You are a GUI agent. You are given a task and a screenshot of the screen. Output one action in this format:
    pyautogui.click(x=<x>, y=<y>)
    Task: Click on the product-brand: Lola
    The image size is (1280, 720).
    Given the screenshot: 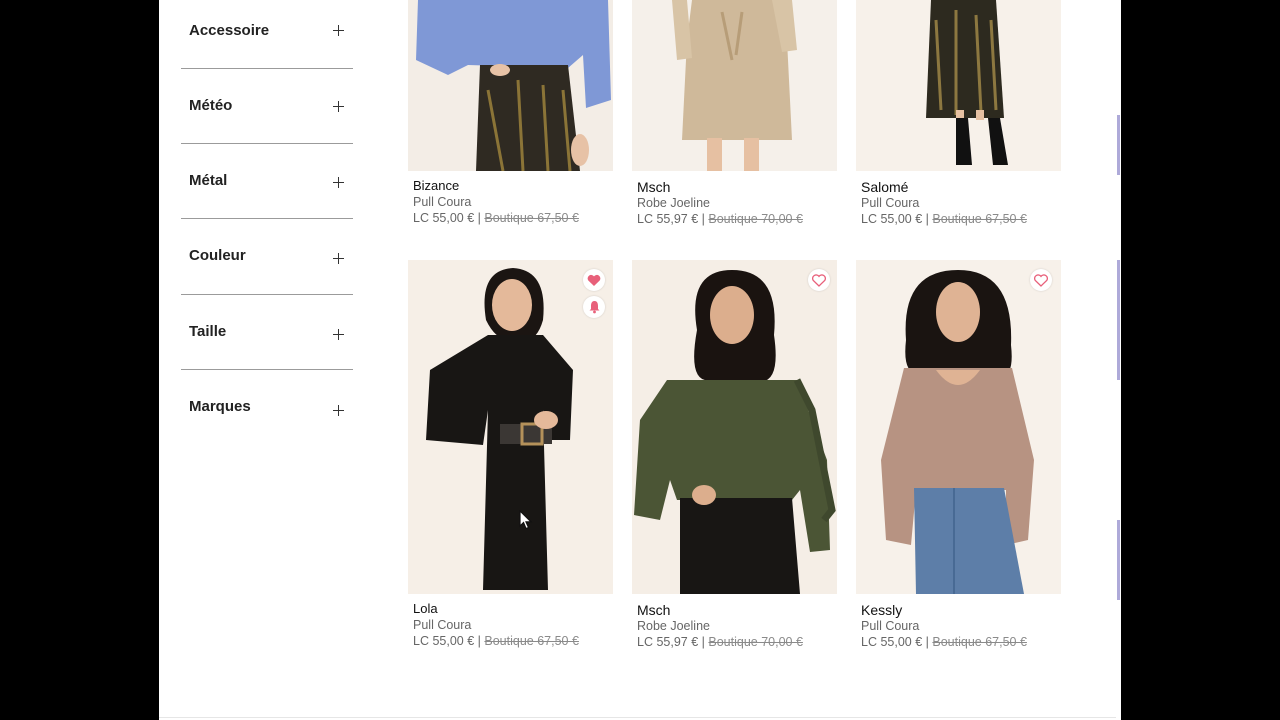 What is the action you would take?
    pyautogui.click(x=425, y=608)
    